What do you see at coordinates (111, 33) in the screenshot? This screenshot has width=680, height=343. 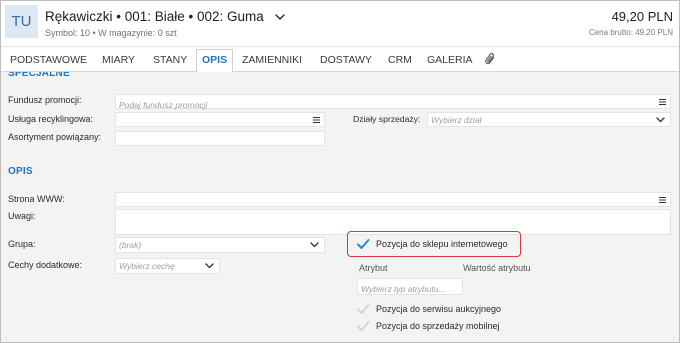 I see `item-subtitle: Symbol: 10 • W magazynie: 0 szt` at bounding box center [111, 33].